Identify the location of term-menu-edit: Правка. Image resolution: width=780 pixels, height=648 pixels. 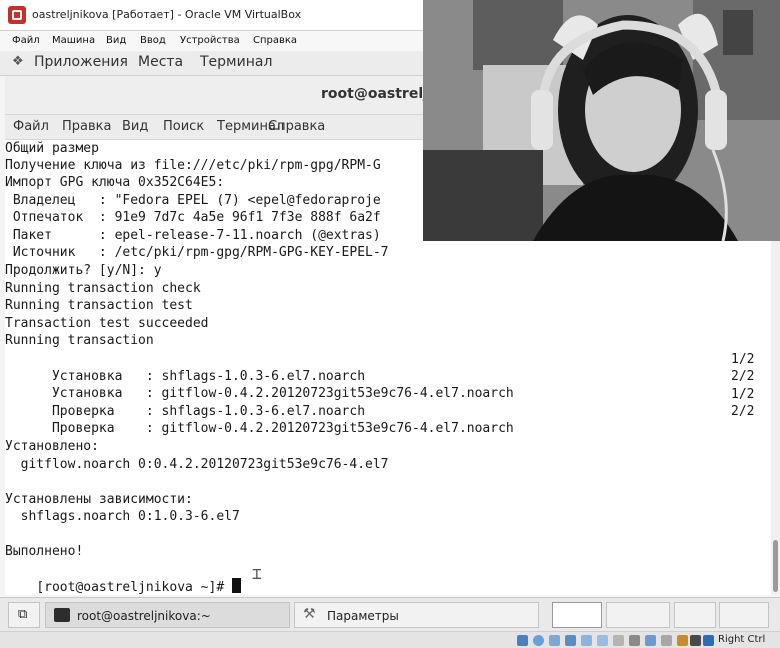
(86, 126).